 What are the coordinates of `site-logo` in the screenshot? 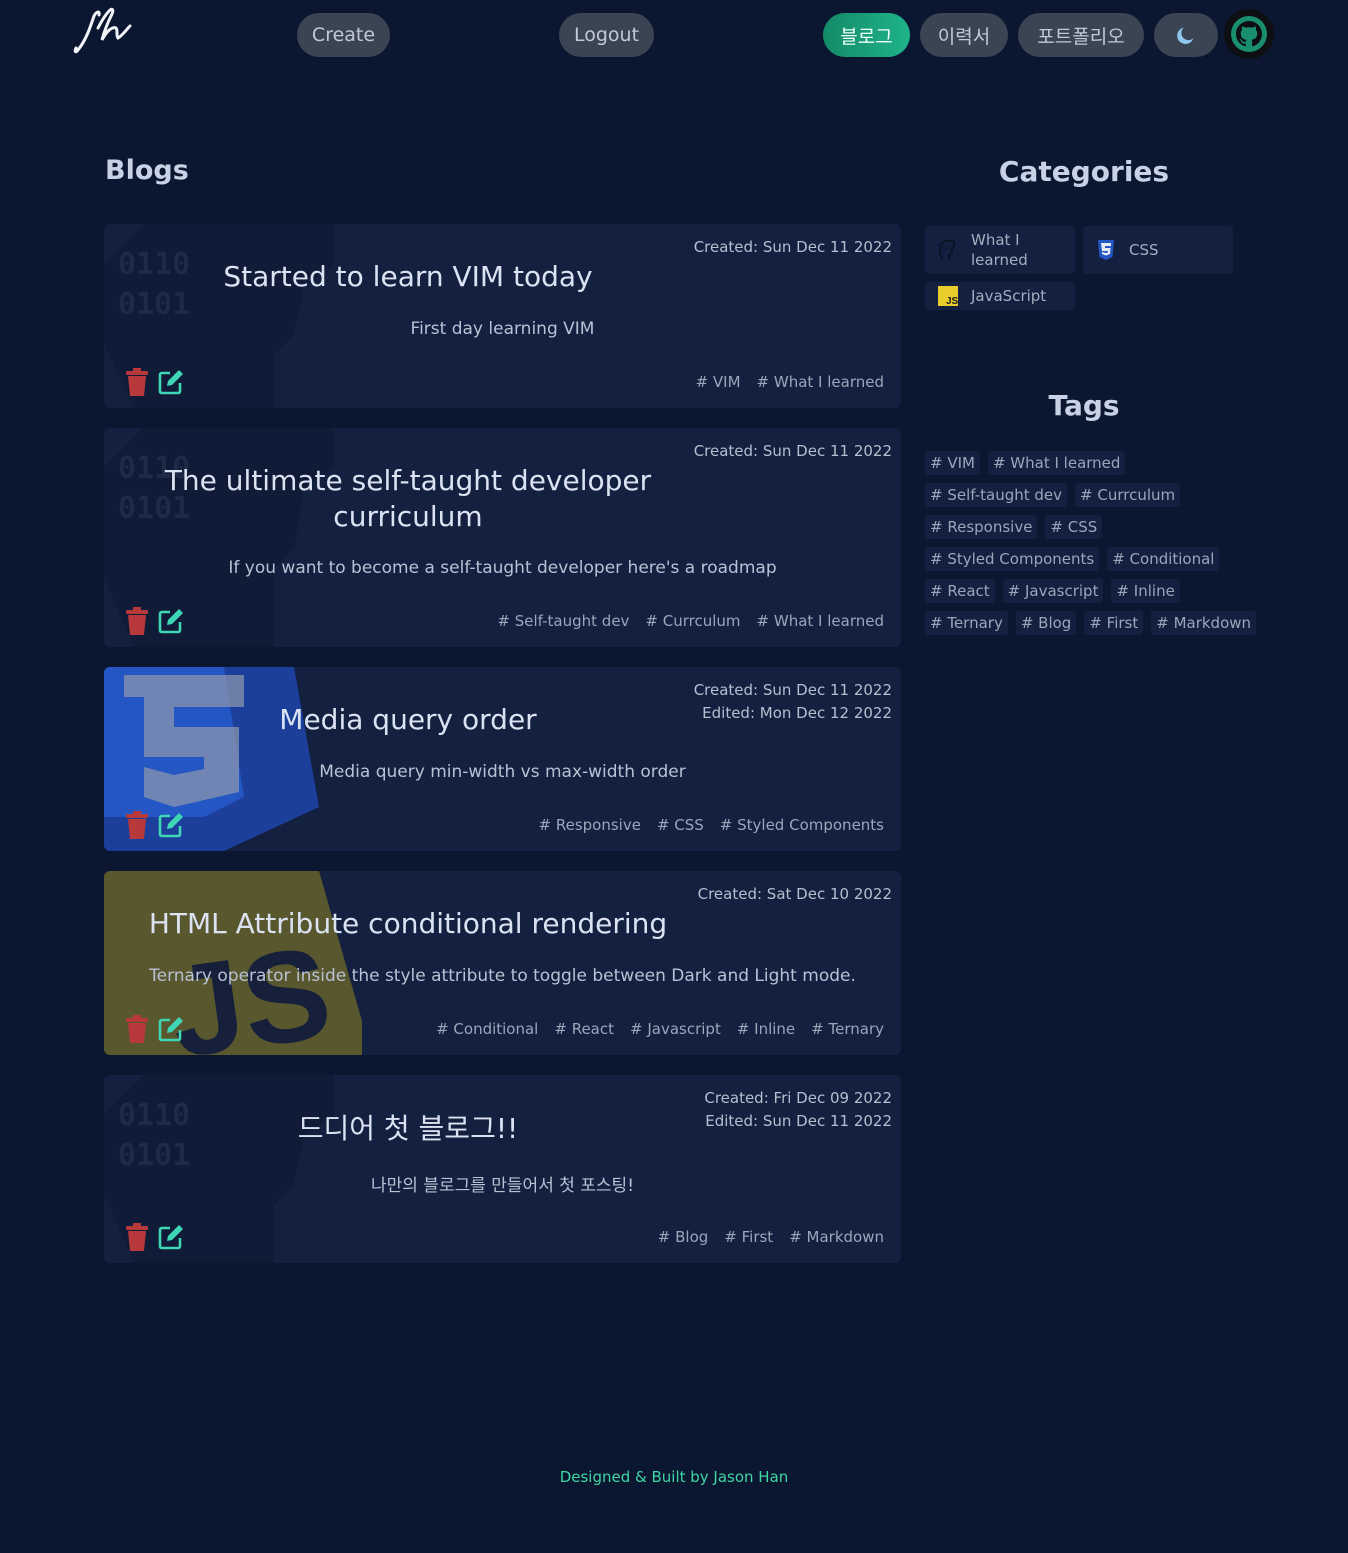 It's located at (104, 31).